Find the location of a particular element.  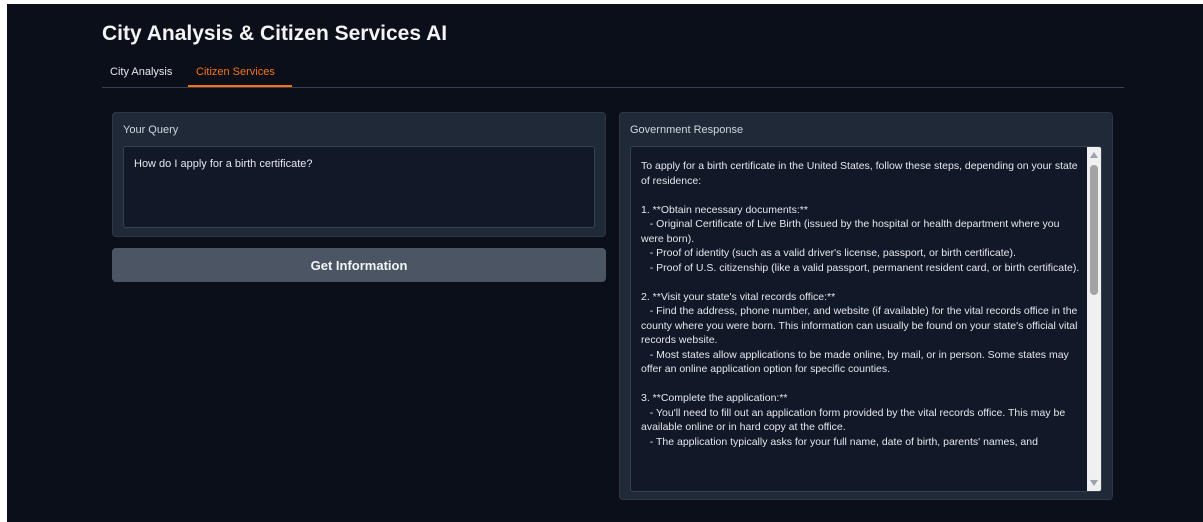

query-label: Your Query is located at coordinates (151, 130).